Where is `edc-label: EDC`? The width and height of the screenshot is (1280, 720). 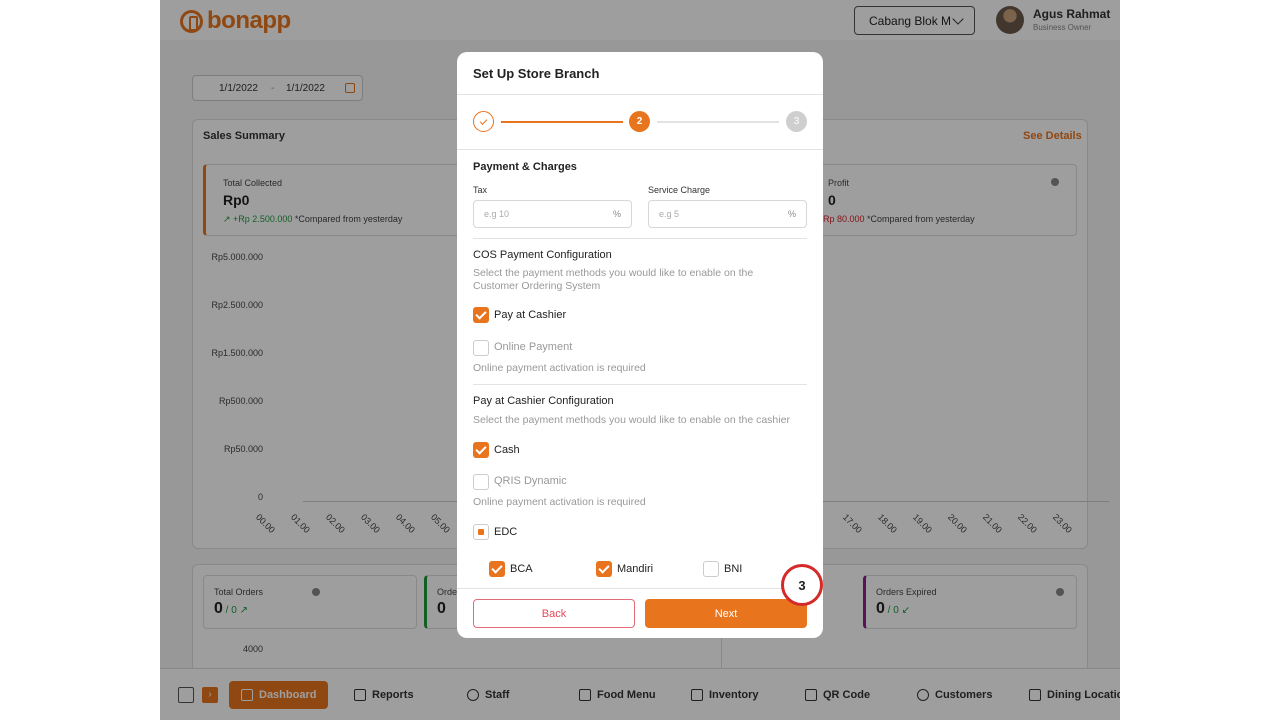
edc-label: EDC is located at coordinates (506, 532).